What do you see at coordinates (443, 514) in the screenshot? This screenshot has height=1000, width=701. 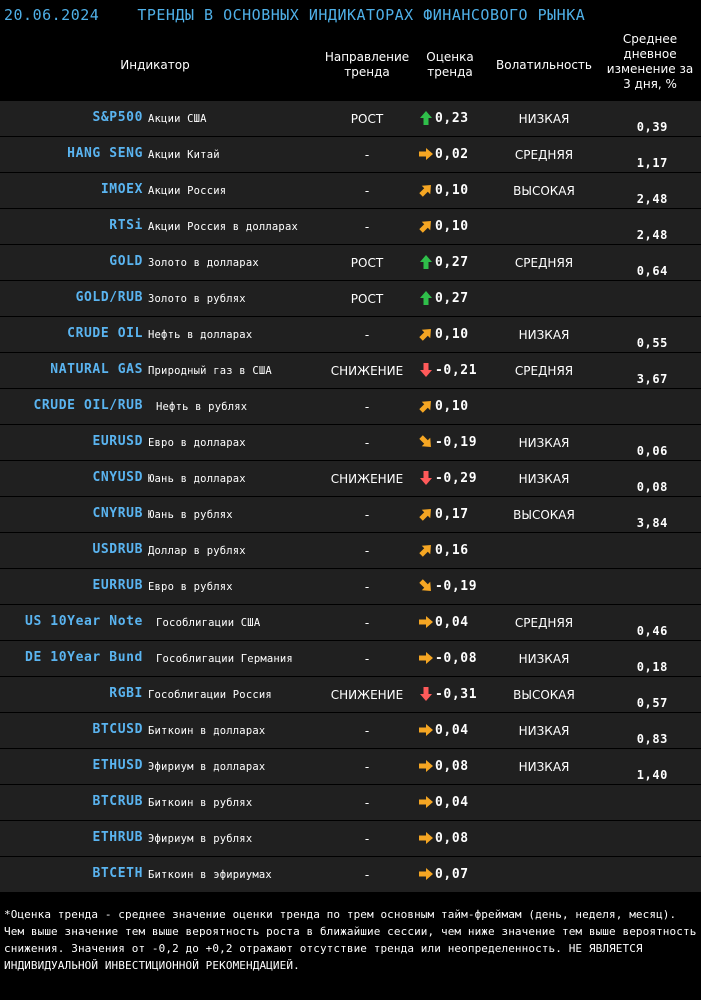 I see `trend-score: 0,17` at bounding box center [443, 514].